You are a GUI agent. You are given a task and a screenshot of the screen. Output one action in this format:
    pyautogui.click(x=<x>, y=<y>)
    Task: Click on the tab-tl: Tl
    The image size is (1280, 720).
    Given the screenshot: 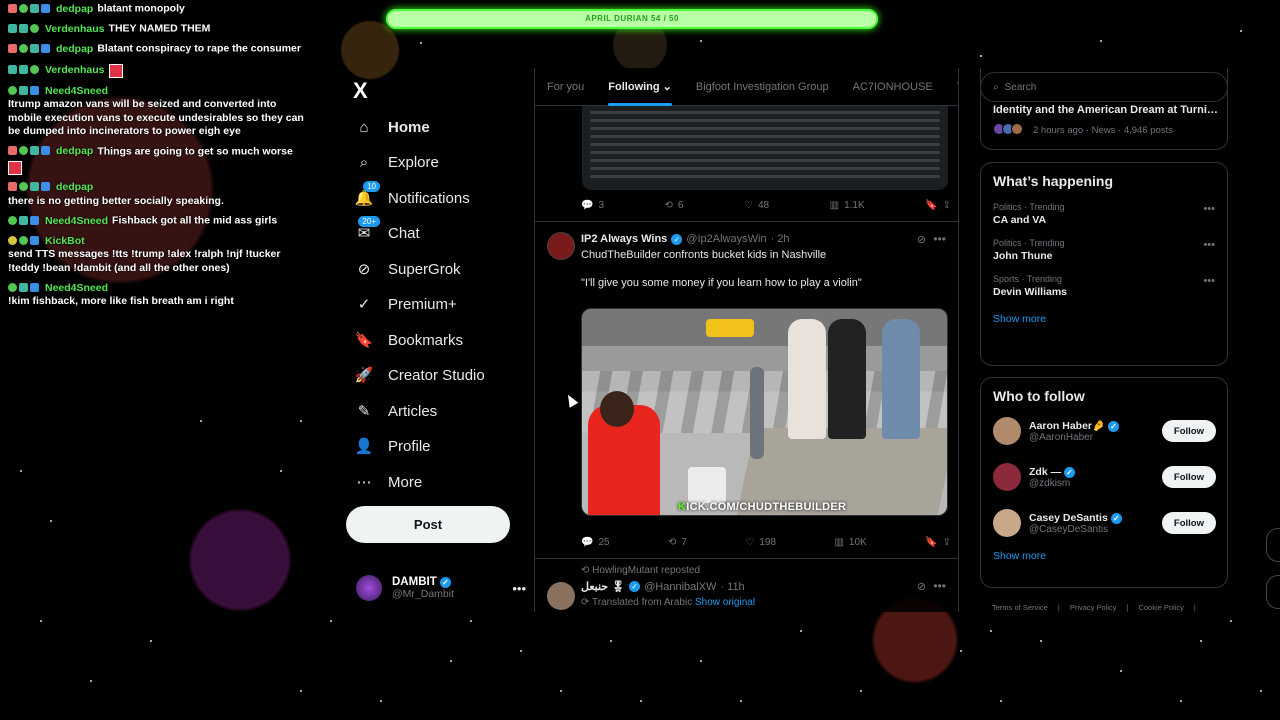 What is the action you would take?
    pyautogui.click(x=957, y=87)
    